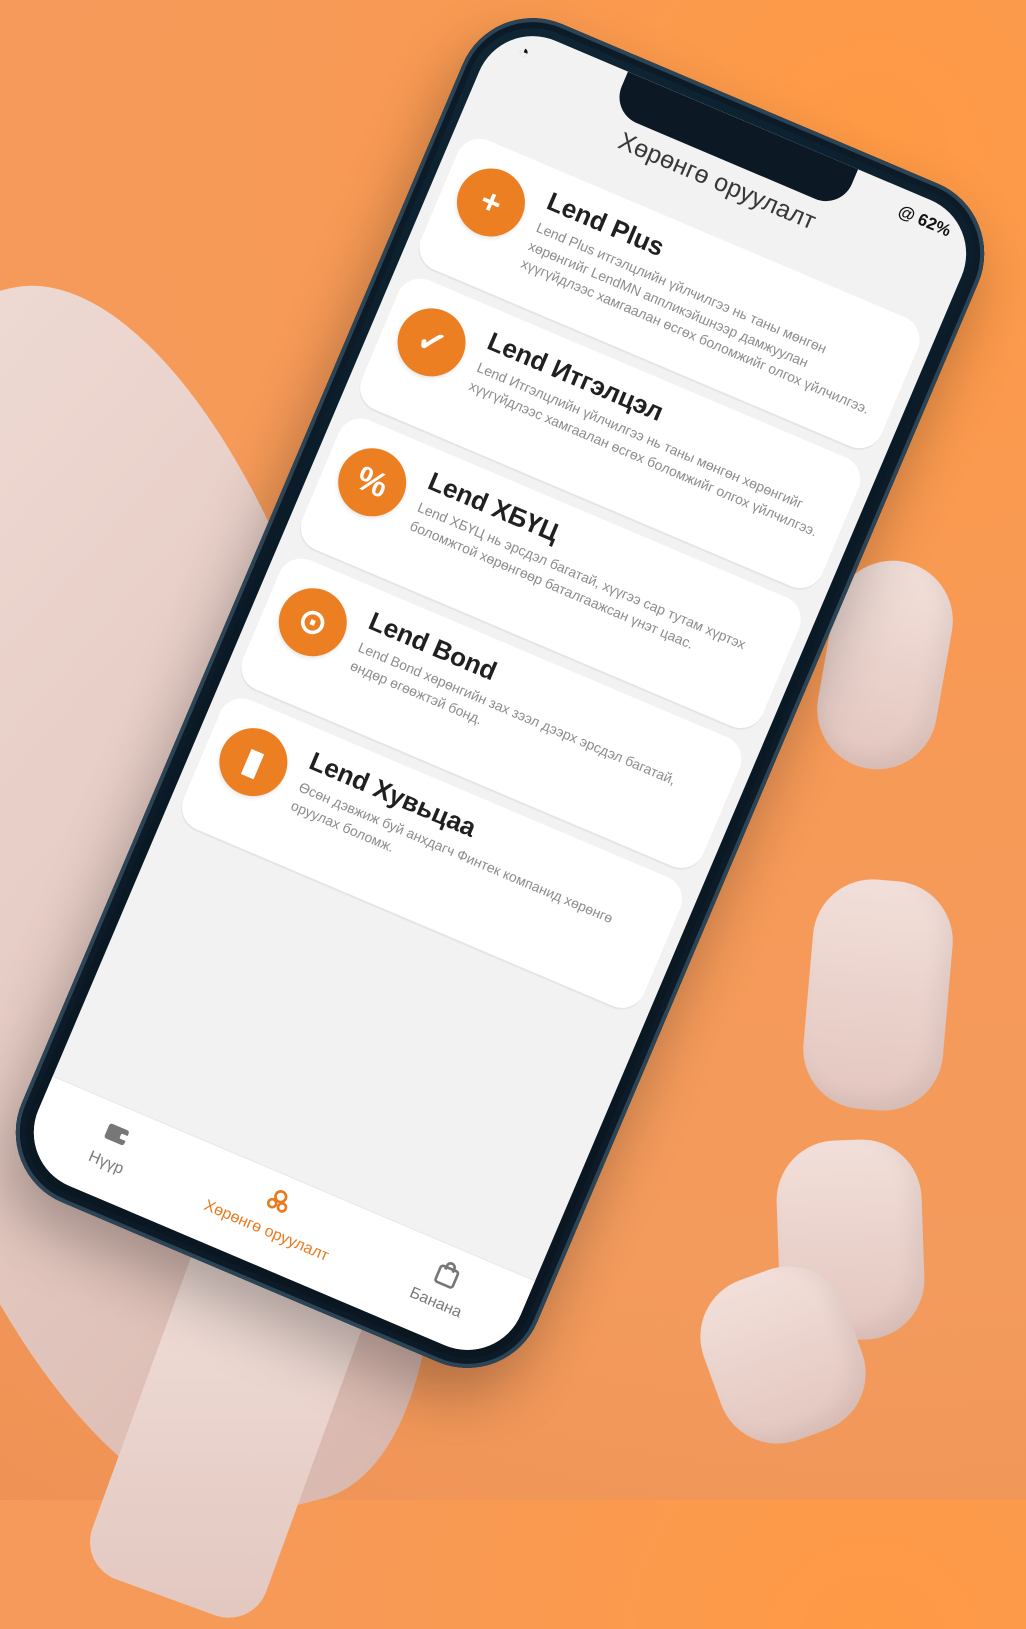 The image size is (1026, 1629). What do you see at coordinates (253, 762) in the screenshot?
I see `signal-bars-icon: ▮` at bounding box center [253, 762].